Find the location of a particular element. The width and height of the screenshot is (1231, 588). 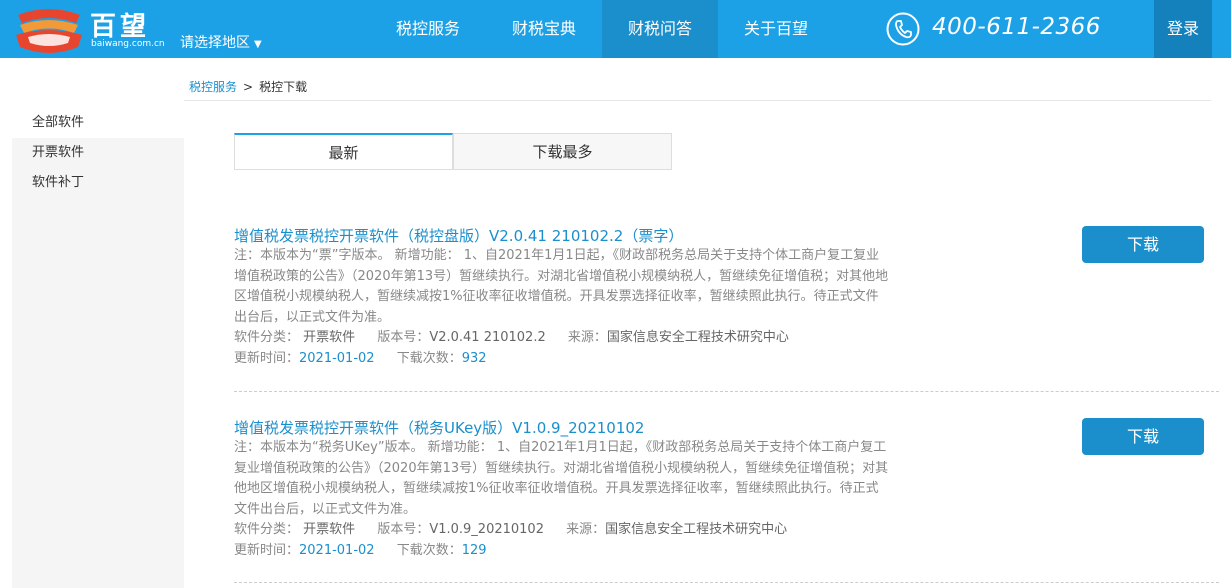

sidebar-item-software-patch: 软件补丁 is located at coordinates (98, 183).